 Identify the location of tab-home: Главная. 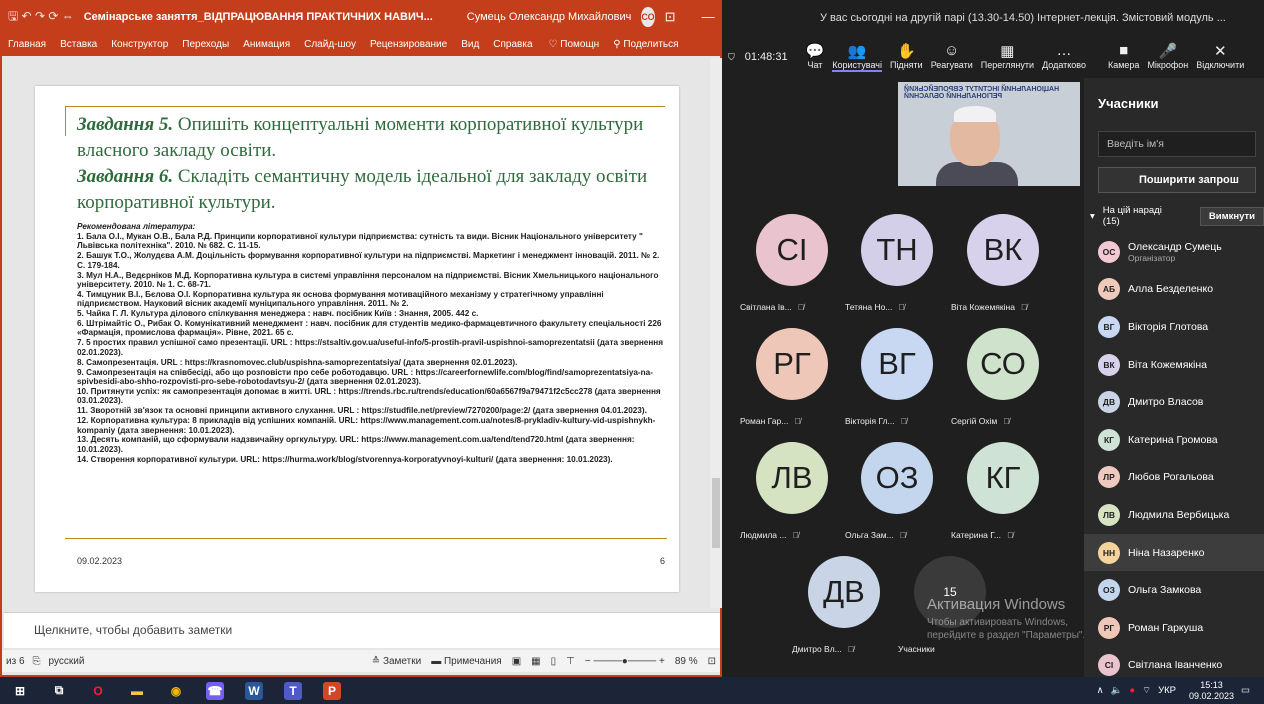
(27, 44).